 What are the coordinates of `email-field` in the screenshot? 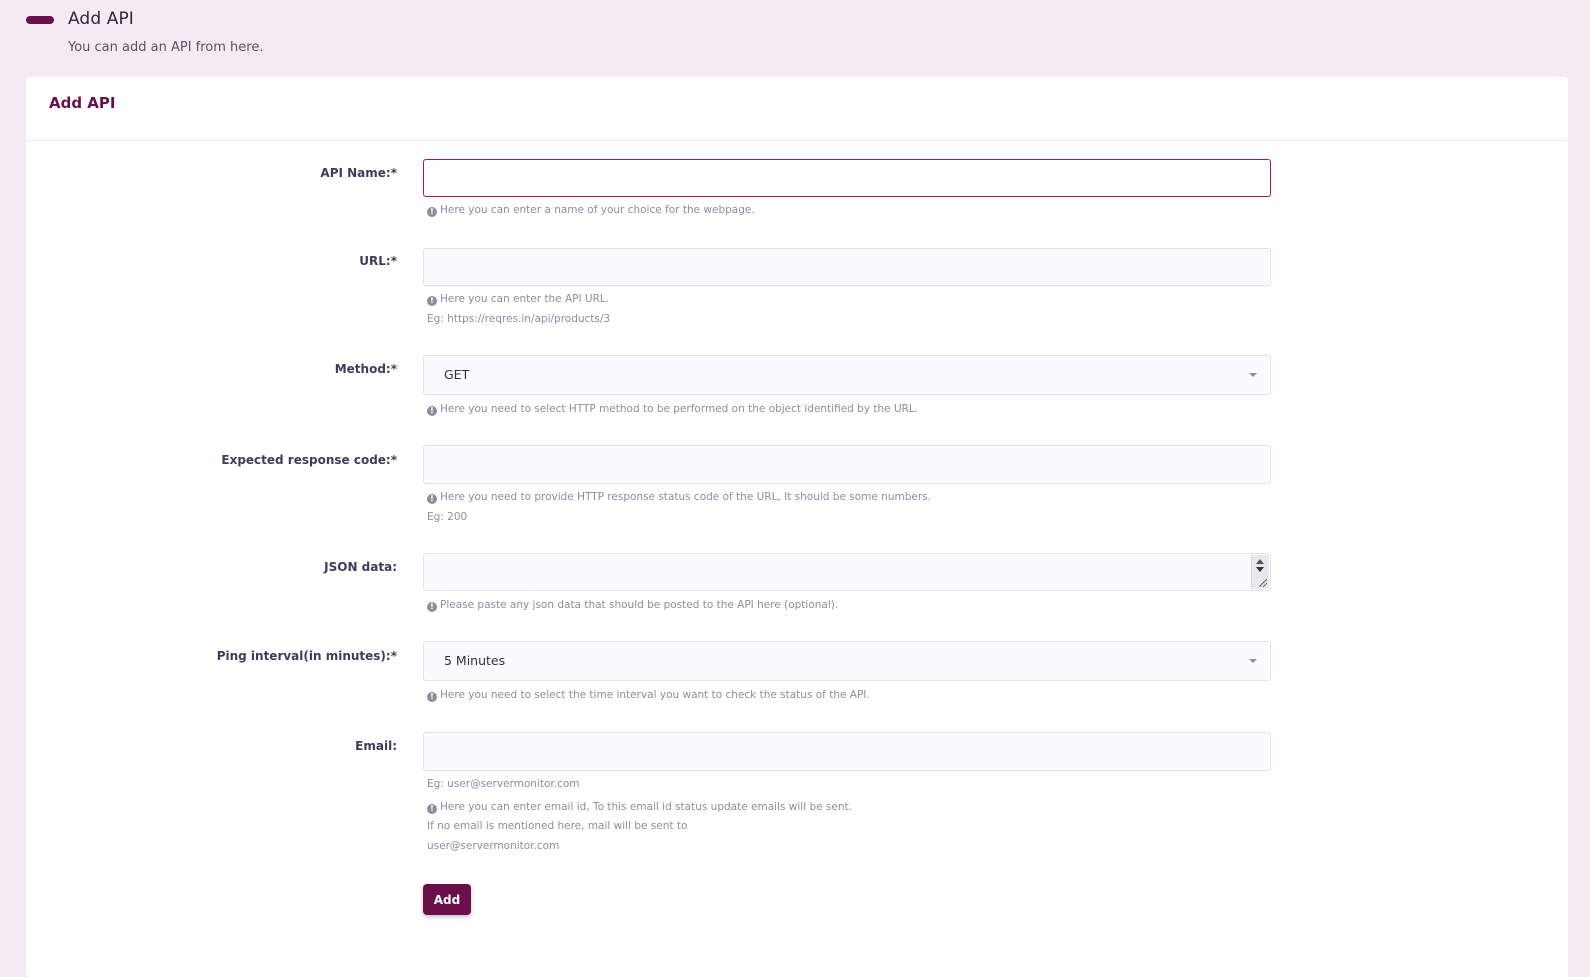 It's located at (847, 751).